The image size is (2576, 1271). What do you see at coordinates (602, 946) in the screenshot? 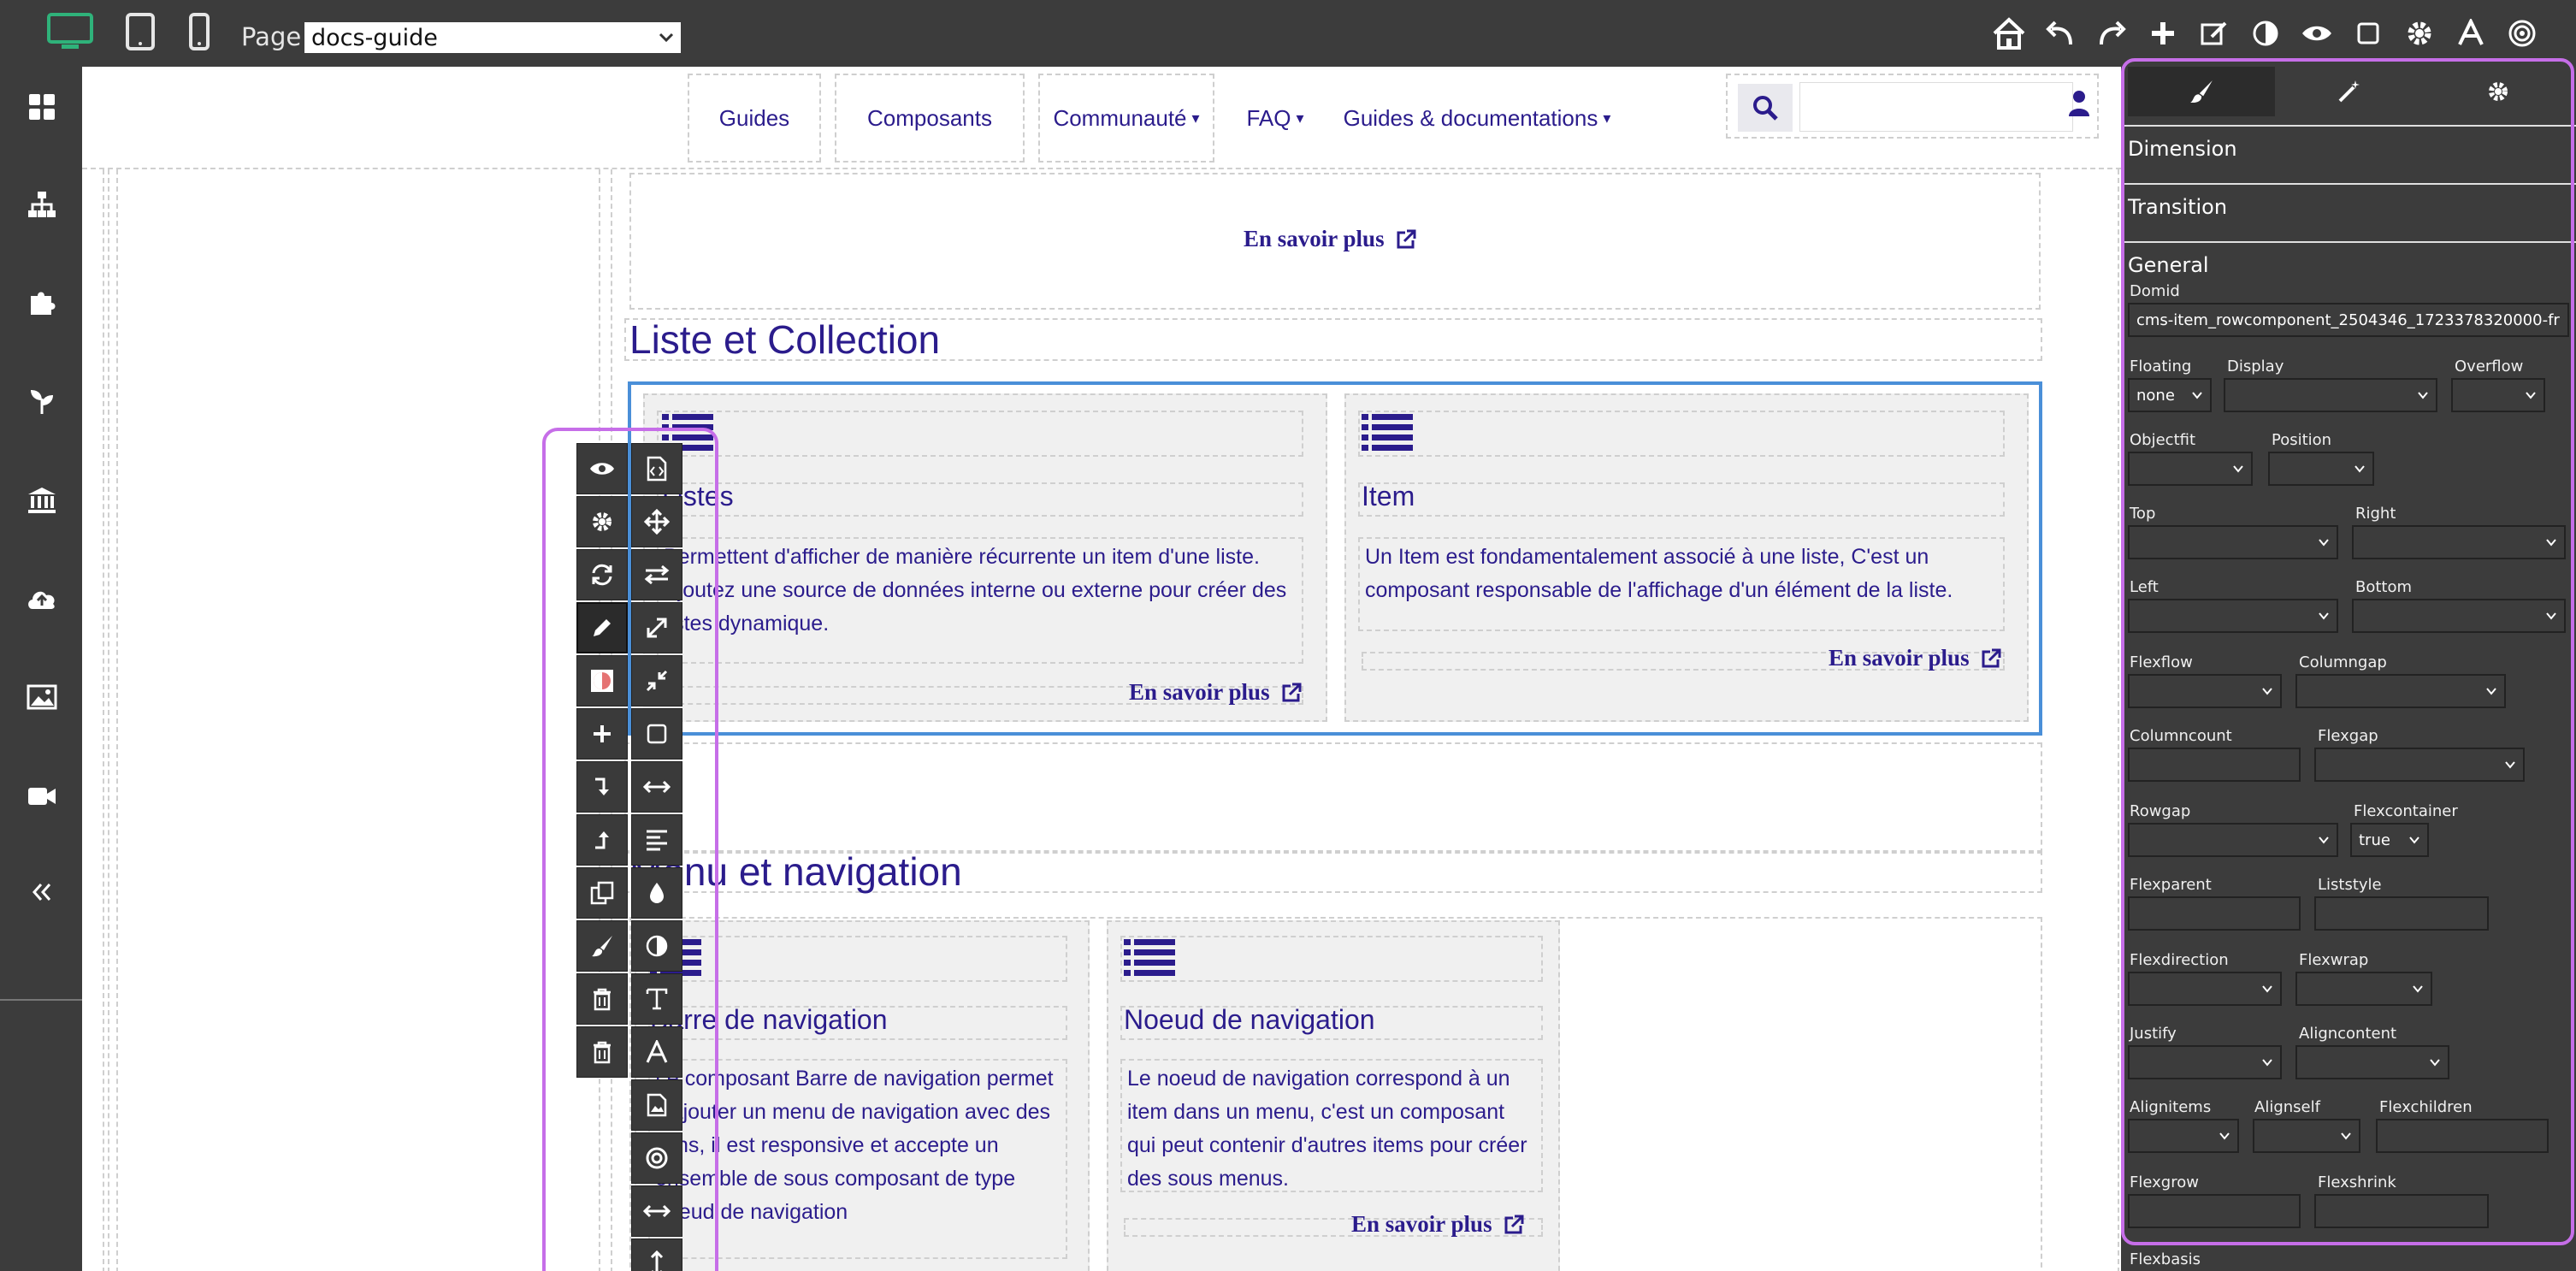
I see `brush-button` at bounding box center [602, 946].